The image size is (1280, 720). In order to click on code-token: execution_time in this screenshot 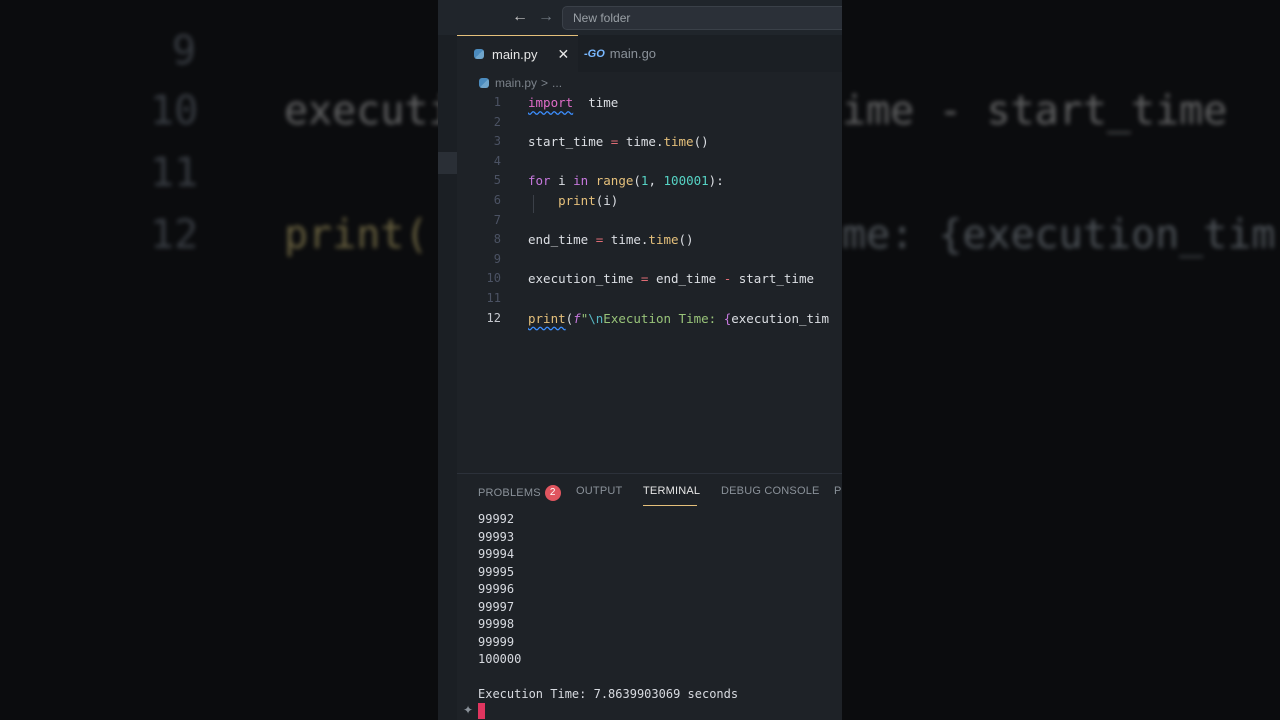, I will do `click(584, 279)`.